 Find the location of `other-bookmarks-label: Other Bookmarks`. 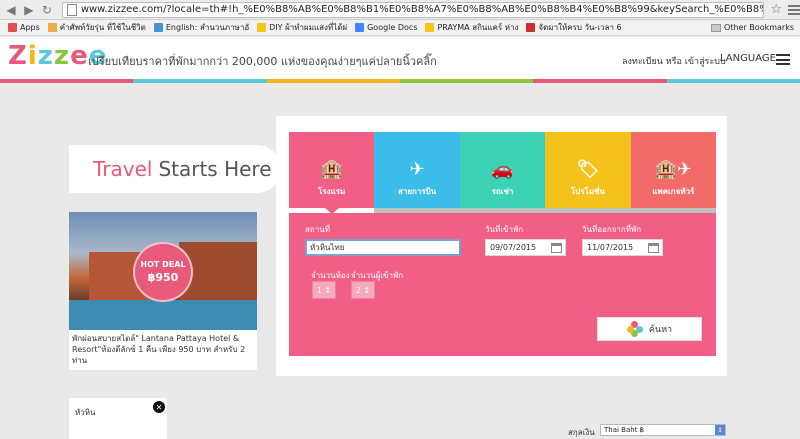

other-bookmarks-label: Other Bookmarks is located at coordinates (759, 27).